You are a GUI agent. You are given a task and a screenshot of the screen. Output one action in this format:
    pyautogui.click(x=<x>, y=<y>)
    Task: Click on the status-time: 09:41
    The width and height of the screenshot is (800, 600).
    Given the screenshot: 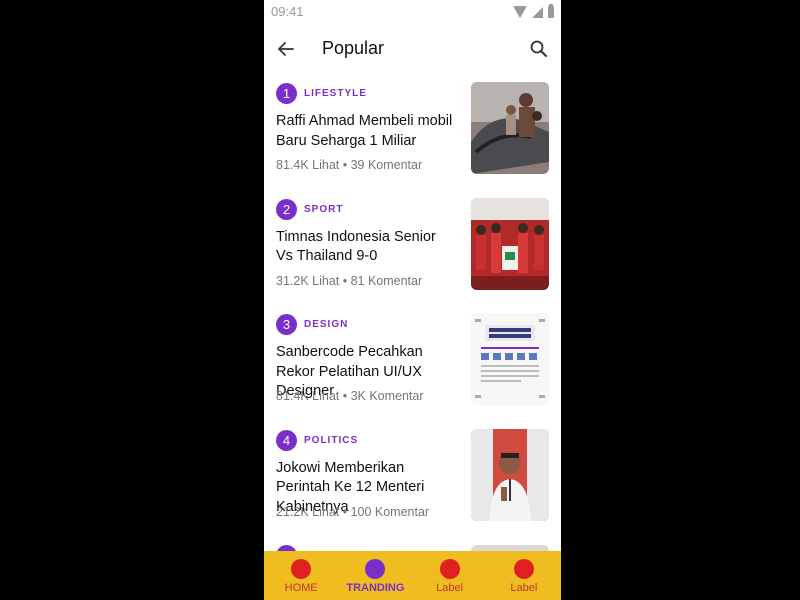 What is the action you would take?
    pyautogui.click(x=287, y=11)
    